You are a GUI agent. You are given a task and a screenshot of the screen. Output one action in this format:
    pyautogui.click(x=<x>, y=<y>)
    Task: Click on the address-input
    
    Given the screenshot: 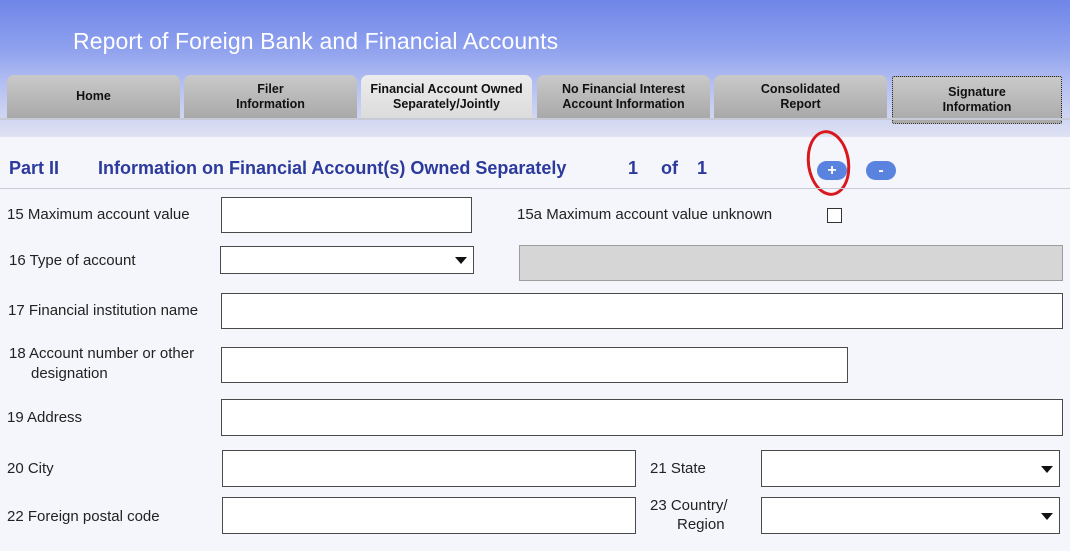 What is the action you would take?
    pyautogui.click(x=642, y=417)
    